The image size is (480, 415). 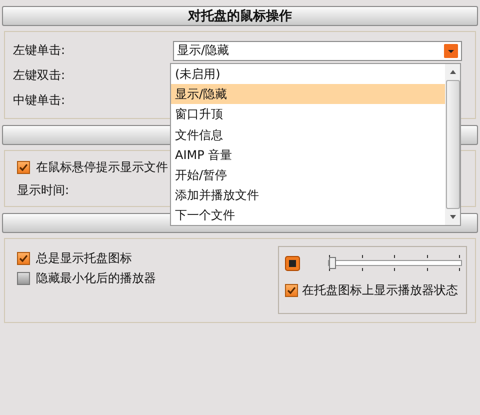 What do you see at coordinates (380, 290) in the screenshot?
I see `checkbox-label: 在托盘图标上显示播放器状态` at bounding box center [380, 290].